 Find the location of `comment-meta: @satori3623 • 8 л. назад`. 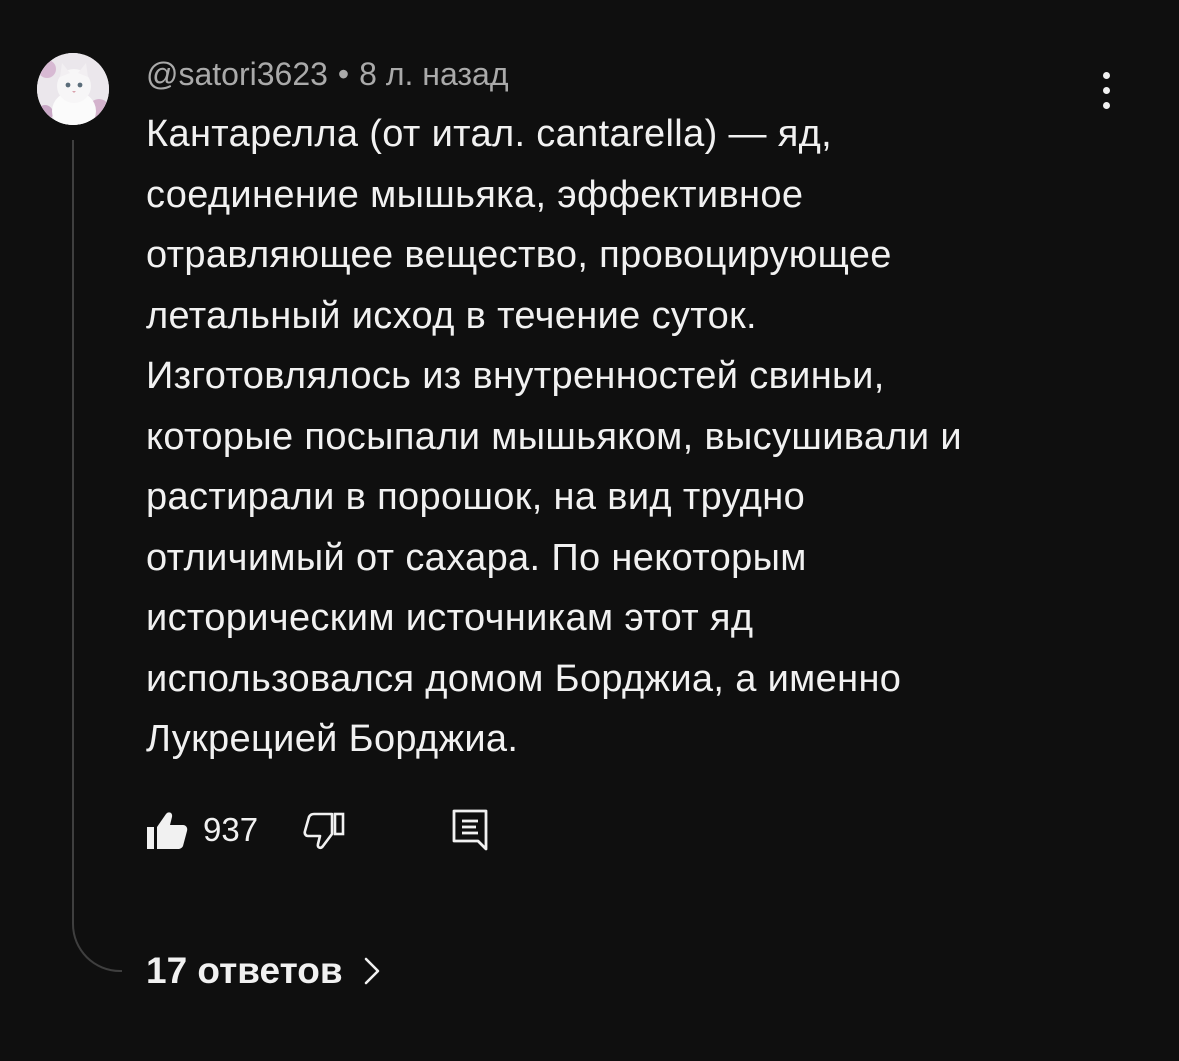

comment-meta: @satori3623 • 8 л. назад is located at coordinates (327, 74).